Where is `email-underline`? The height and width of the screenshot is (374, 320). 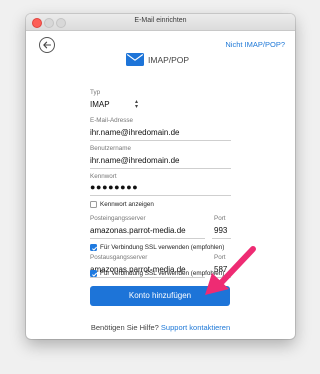
email-underline is located at coordinates (160, 140).